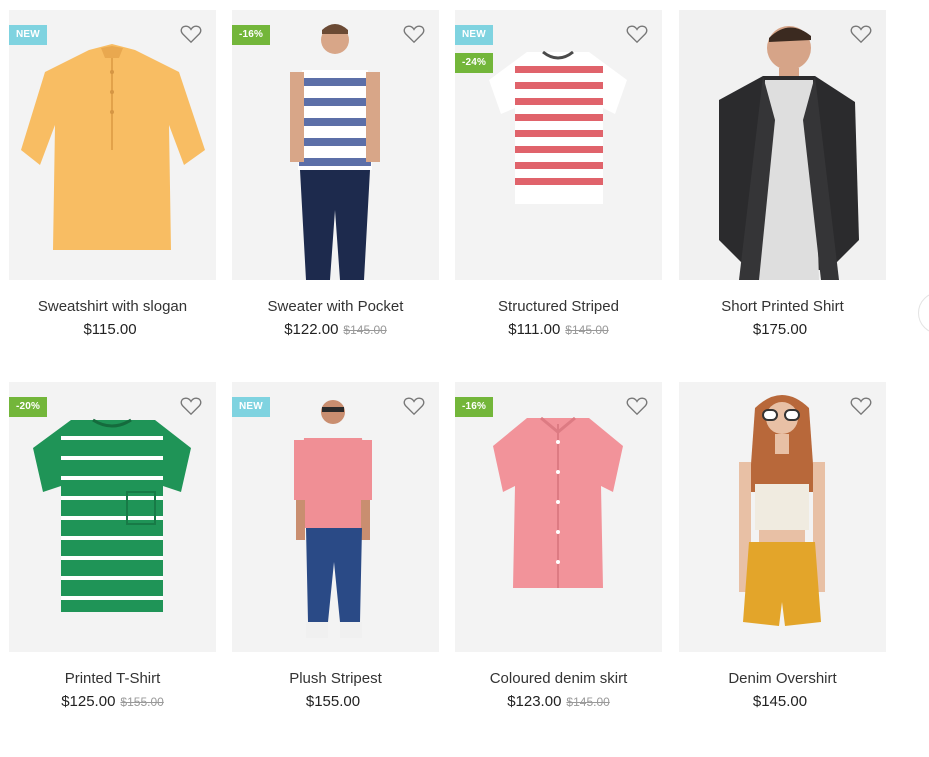 The image size is (929, 757). Describe the element at coordinates (333, 519) in the screenshot. I see `pink-shirt-model-image` at that location.